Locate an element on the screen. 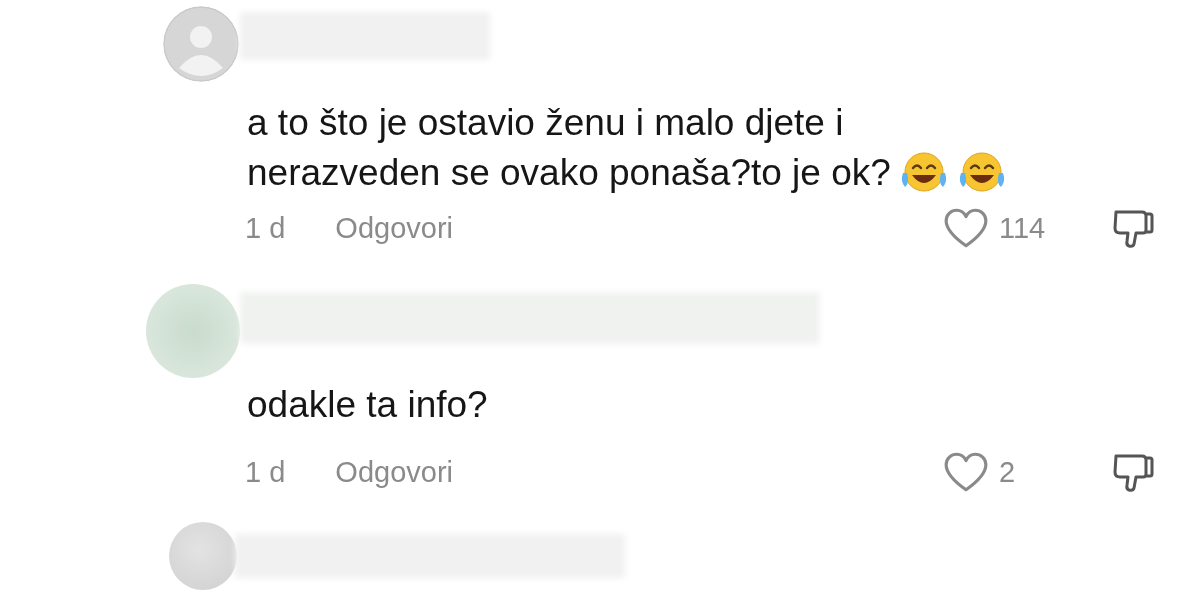 The image size is (1200, 600). like-count: 114 is located at coordinates (1023, 228).